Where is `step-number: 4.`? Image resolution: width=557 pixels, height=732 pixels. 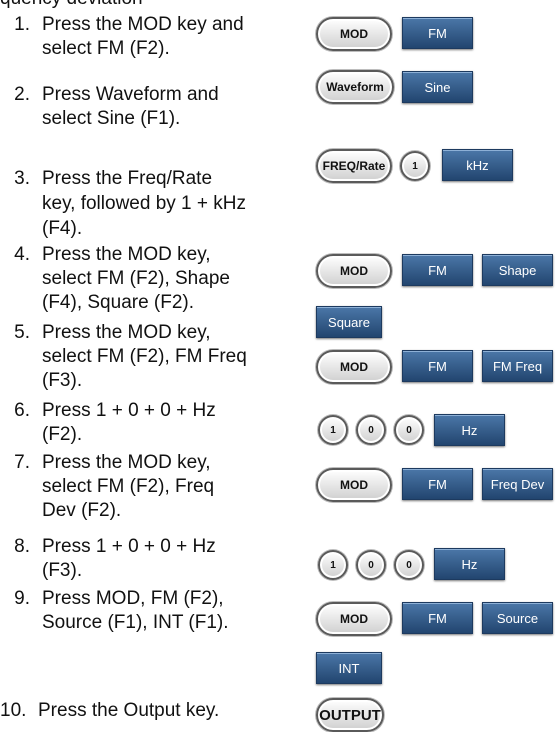
step-number: 4. is located at coordinates (22, 254).